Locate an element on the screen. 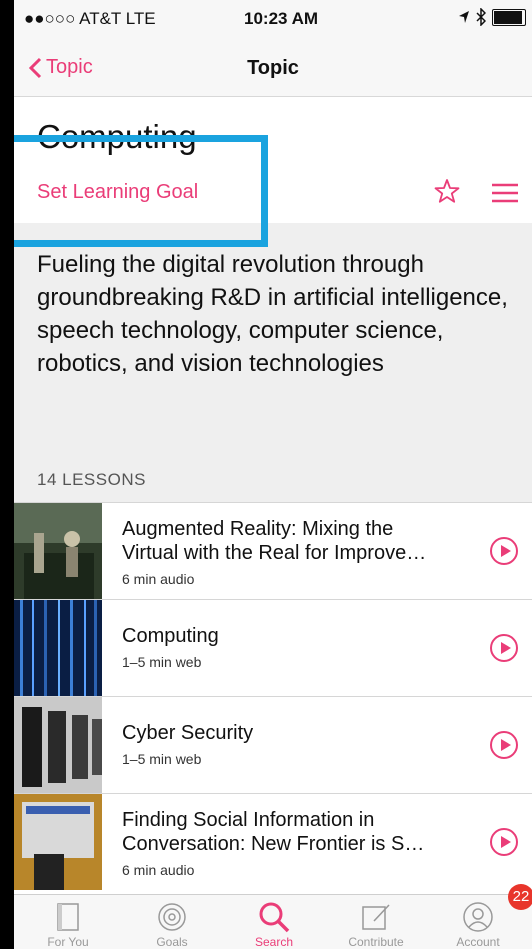 The height and width of the screenshot is (949, 532). location-icon is located at coordinates (464, 17).